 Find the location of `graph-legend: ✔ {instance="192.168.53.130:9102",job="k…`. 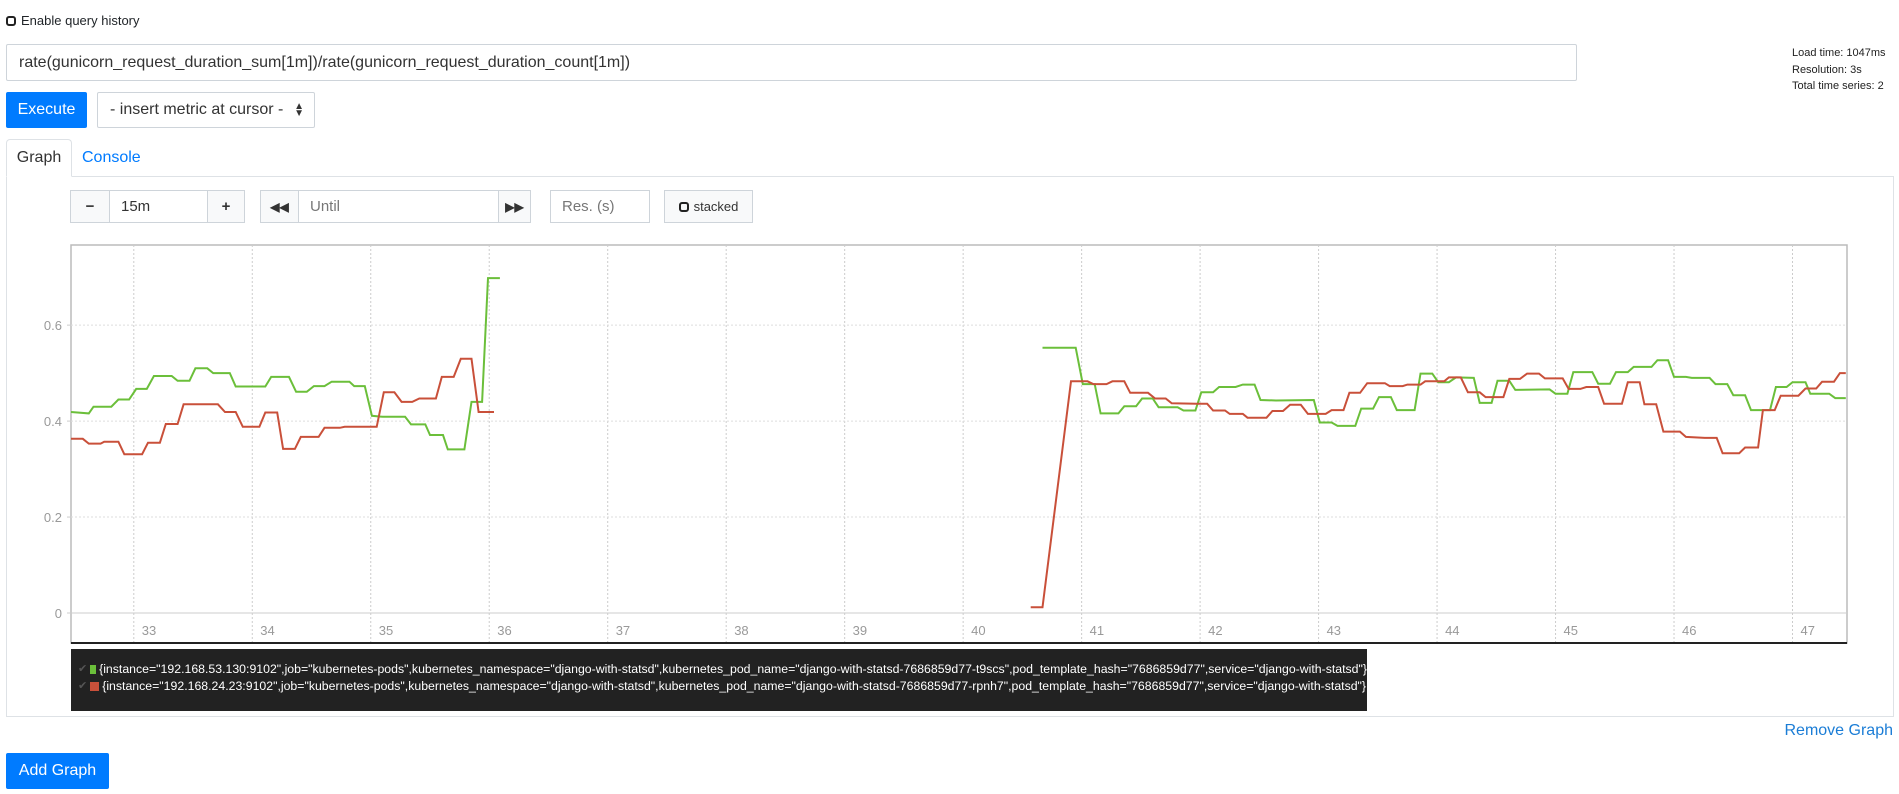

graph-legend: ✔ {instance="192.168.53.130:9102",job="k… is located at coordinates (719, 680).